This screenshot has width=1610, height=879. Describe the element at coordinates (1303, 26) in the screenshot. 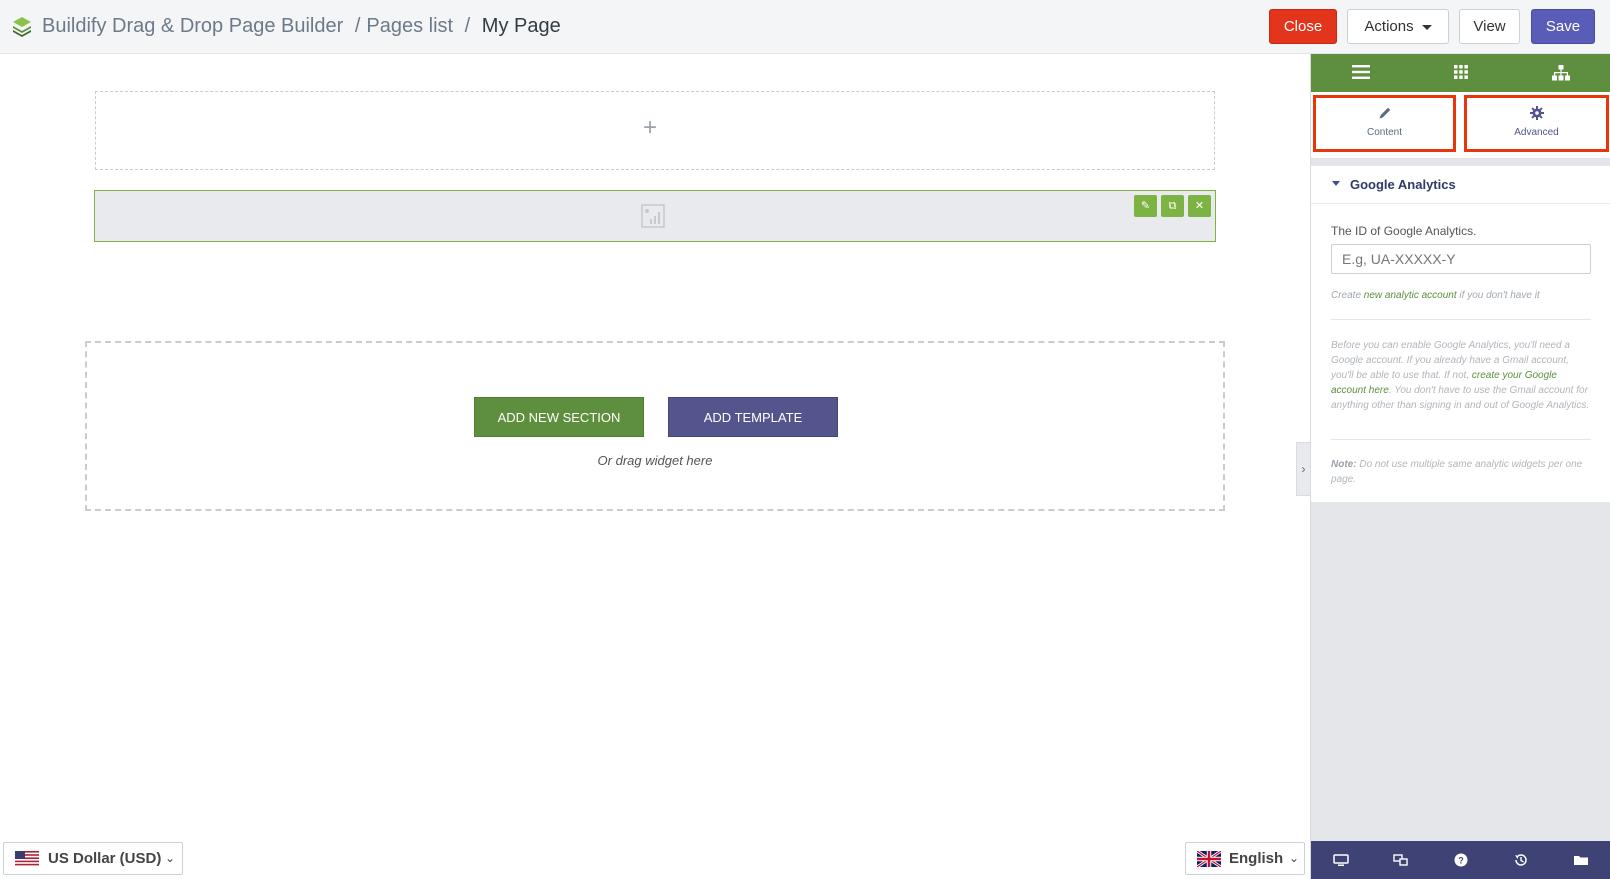

I see `close-button: Close` at that location.